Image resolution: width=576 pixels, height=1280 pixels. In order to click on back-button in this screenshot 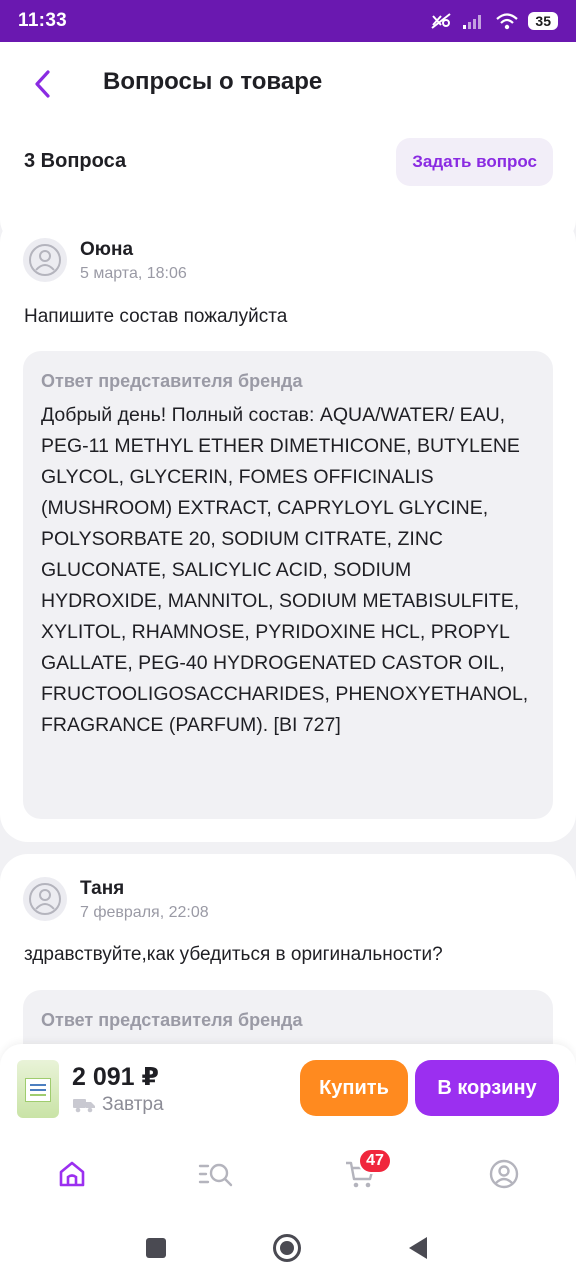, I will do `click(42, 84)`.